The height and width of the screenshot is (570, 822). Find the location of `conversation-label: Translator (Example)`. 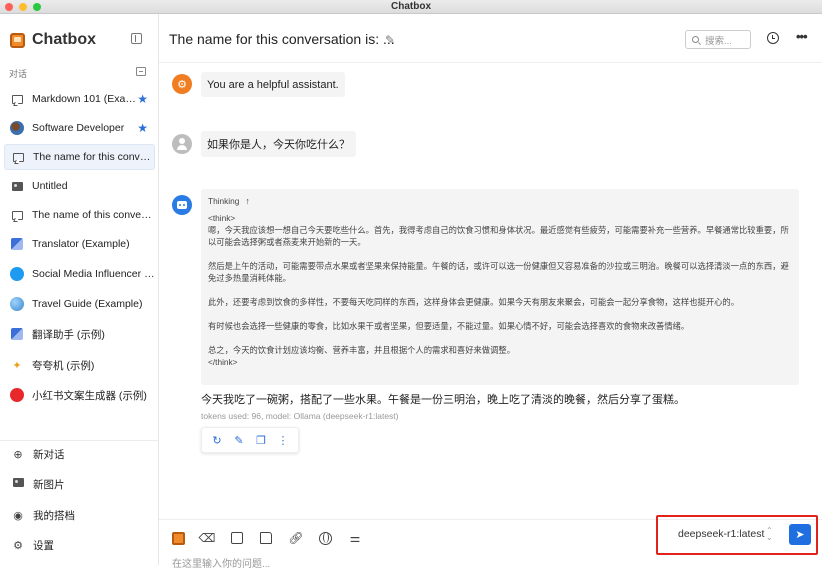

conversation-label: Translator (Example) is located at coordinates (81, 244).